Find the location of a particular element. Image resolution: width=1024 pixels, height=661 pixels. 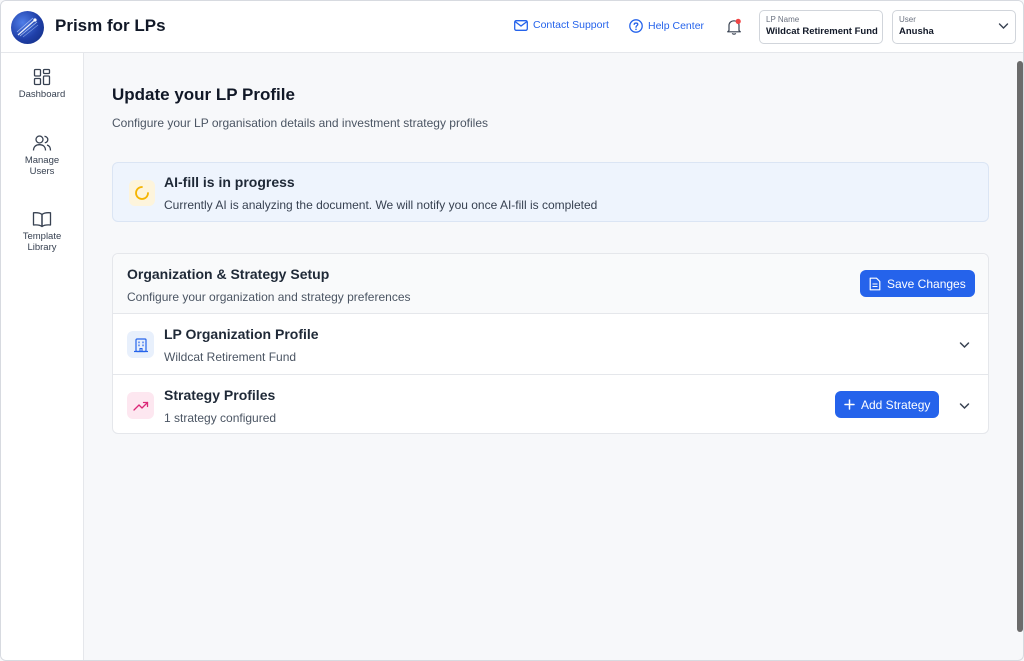

sidebar-item-dashboard: Dashboard is located at coordinates (42, 84).